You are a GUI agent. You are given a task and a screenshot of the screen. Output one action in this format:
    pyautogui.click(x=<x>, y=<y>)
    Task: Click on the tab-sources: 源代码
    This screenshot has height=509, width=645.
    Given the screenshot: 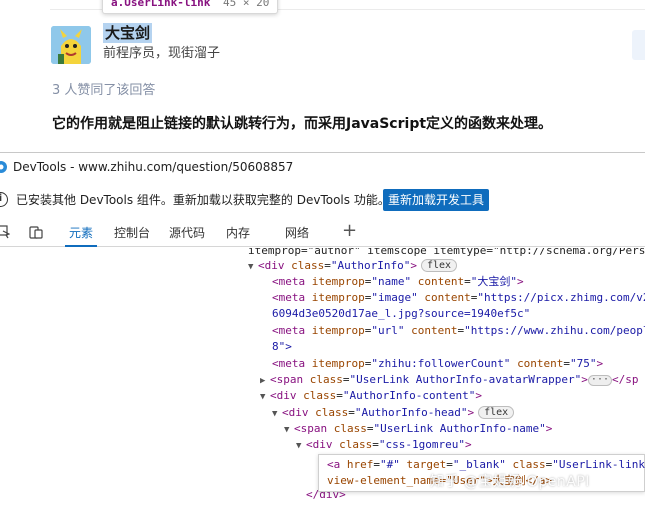 What is the action you would take?
    pyautogui.click(x=187, y=233)
    